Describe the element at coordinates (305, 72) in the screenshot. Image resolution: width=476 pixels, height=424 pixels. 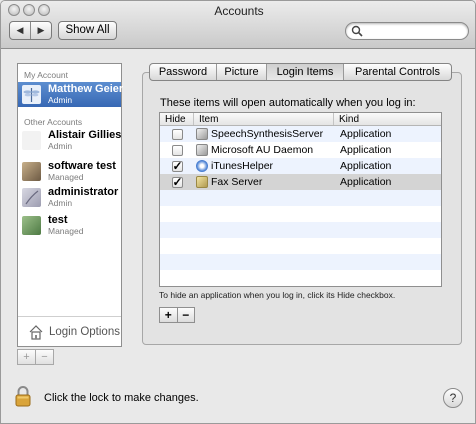
I see `tab-login-items: Login Items` at that location.